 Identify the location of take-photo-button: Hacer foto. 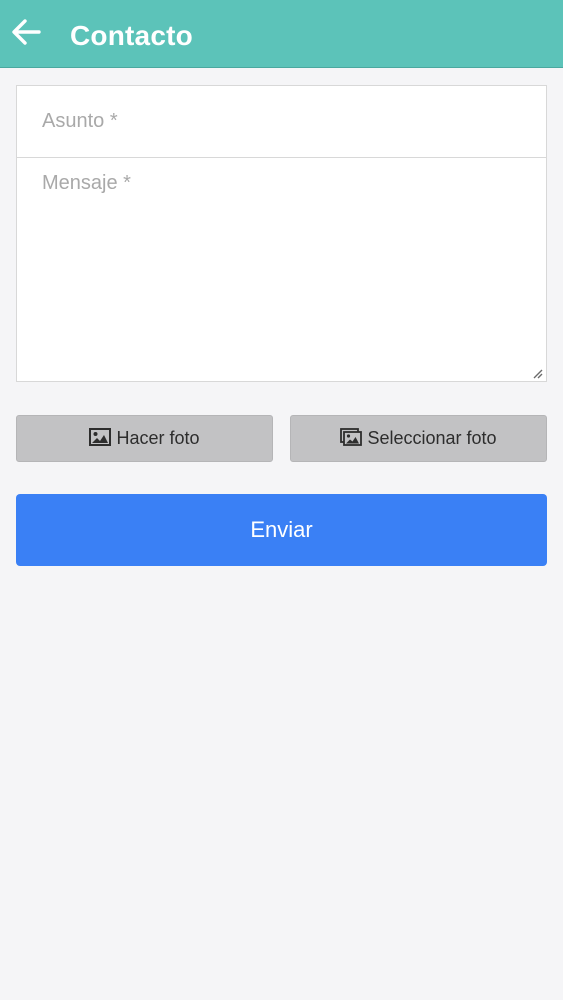
(144, 438).